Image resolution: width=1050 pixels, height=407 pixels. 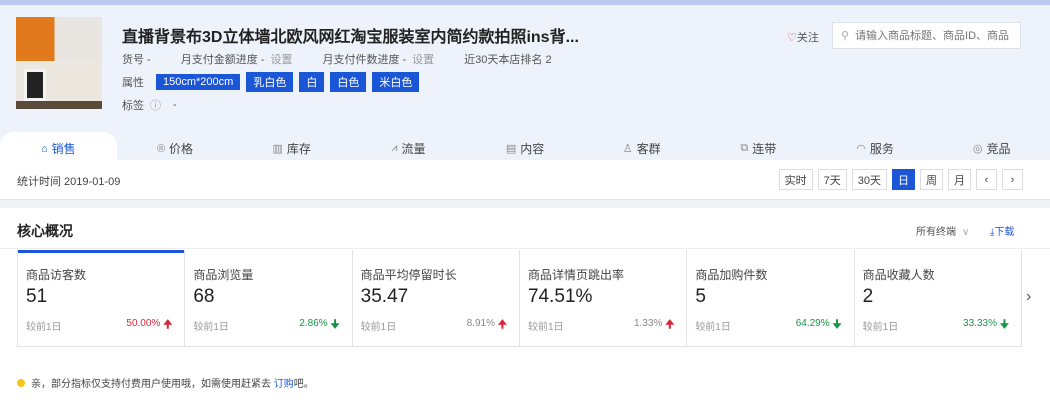 I want to click on monthly-amount-label: 月支付金额进度 -, so click(x=222, y=60).